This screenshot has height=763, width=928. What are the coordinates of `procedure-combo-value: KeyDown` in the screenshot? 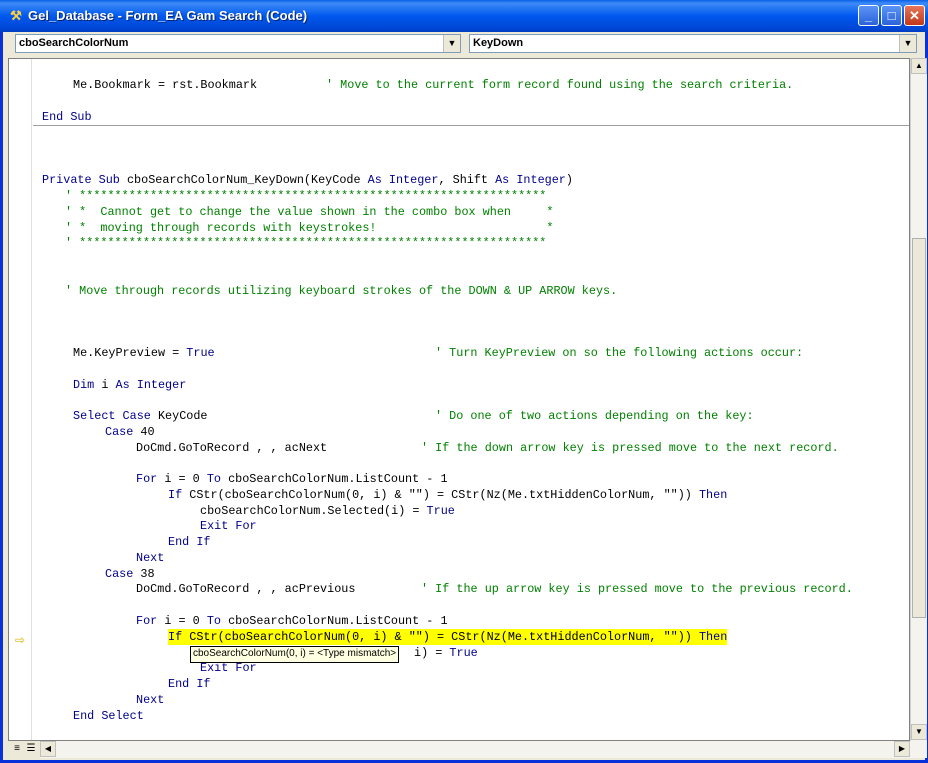 It's located at (498, 43).